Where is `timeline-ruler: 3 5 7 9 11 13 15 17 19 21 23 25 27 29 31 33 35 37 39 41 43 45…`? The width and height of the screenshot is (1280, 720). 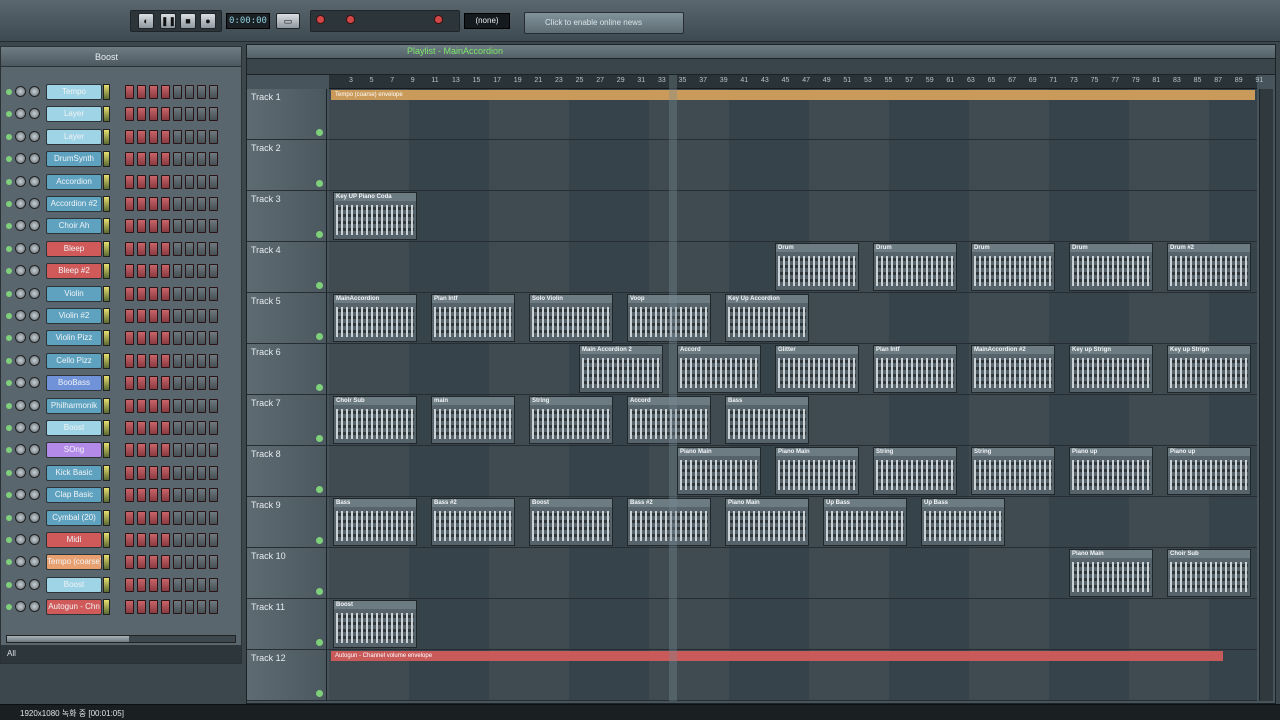 timeline-ruler: 3 5 7 9 11 13 15 17 19 21 23 25 27 29 31 33 35 37 39 41 43 45… is located at coordinates (796, 82).